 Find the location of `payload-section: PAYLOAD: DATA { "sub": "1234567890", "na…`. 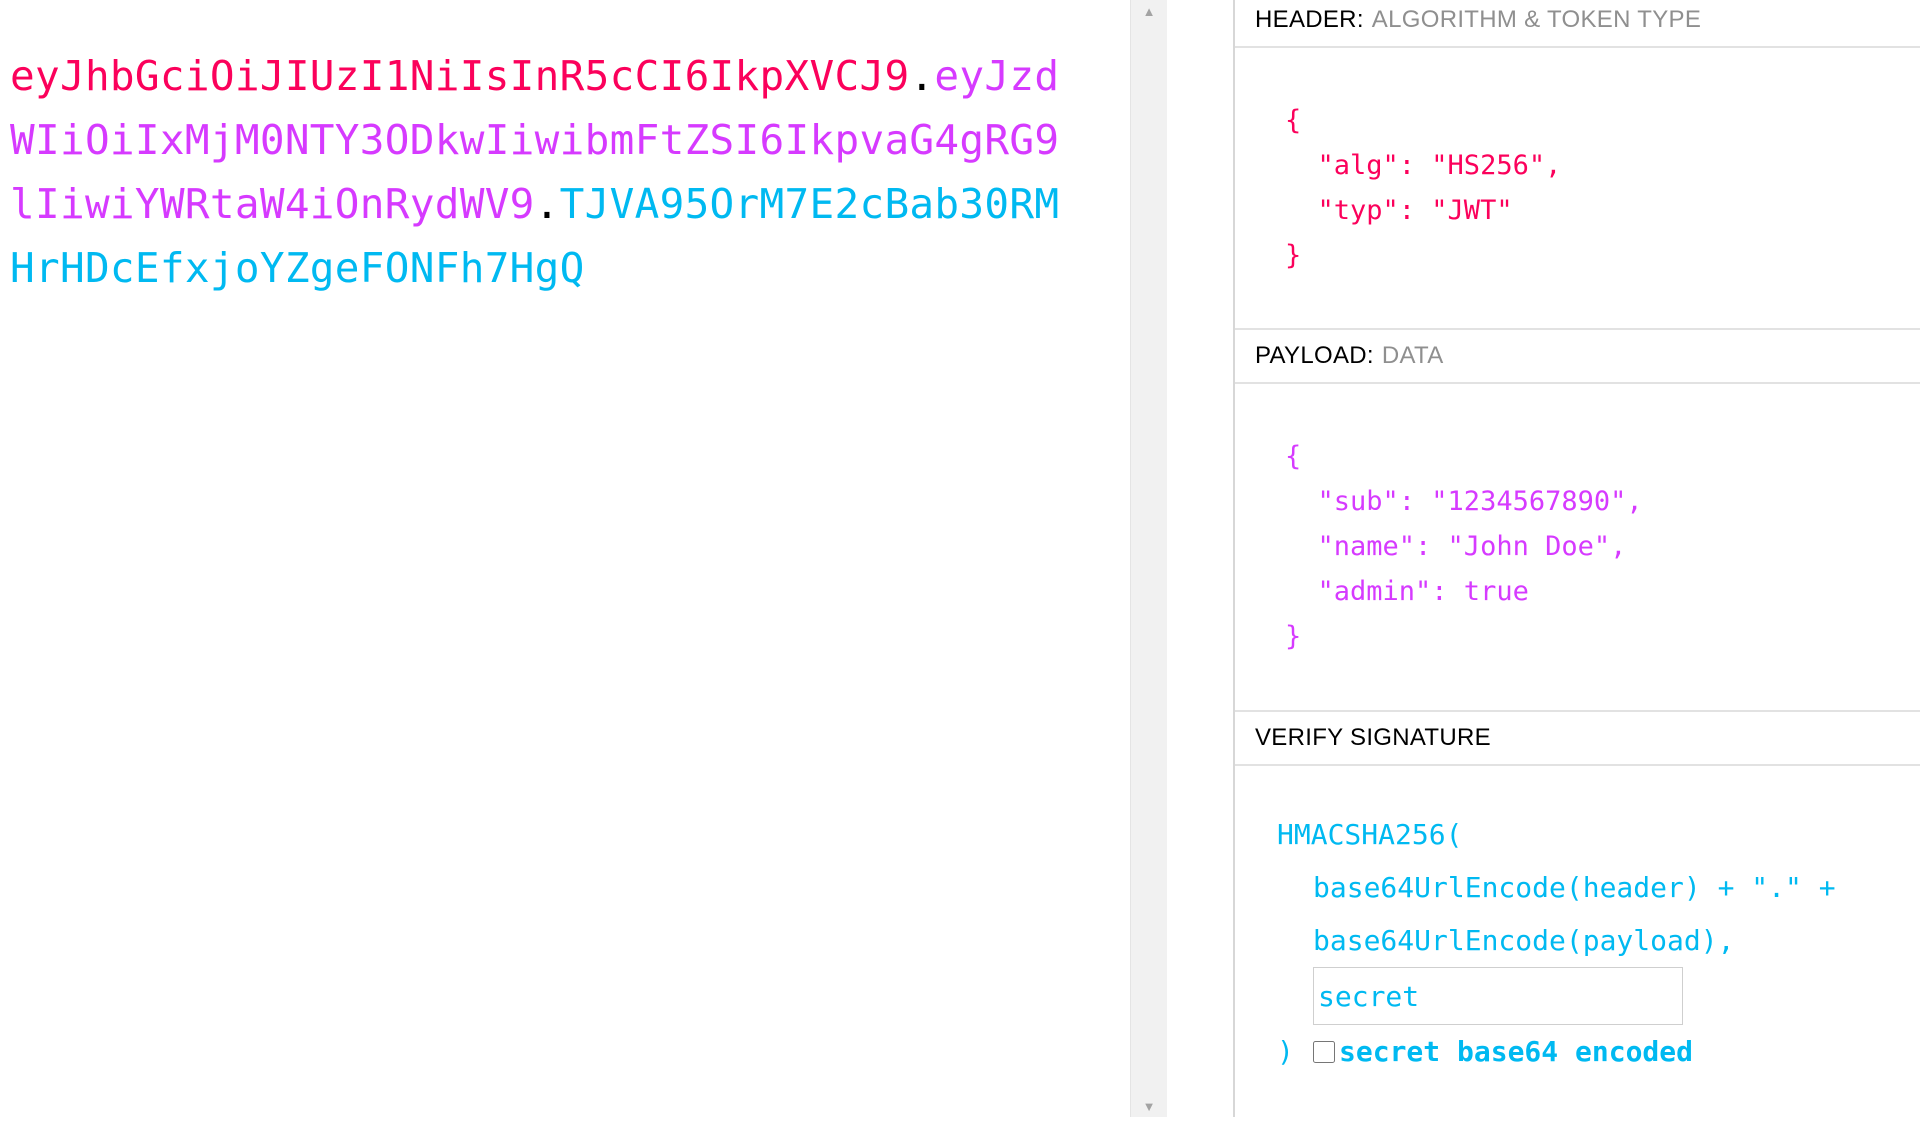

payload-section: PAYLOAD: DATA { "sub": "1234567890", "na… is located at coordinates (1577, 521).